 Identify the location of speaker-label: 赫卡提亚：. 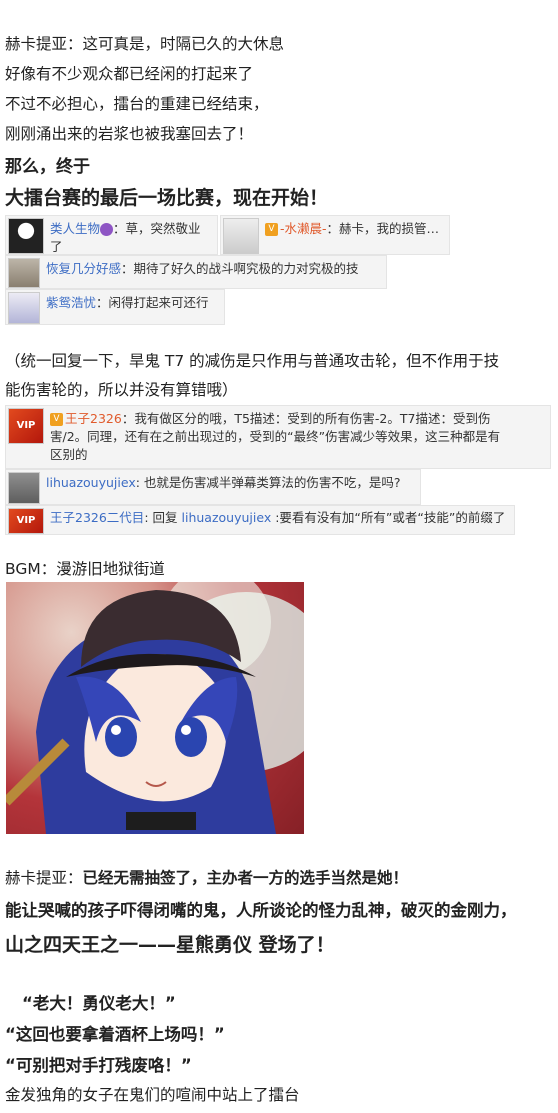
(44, 878).